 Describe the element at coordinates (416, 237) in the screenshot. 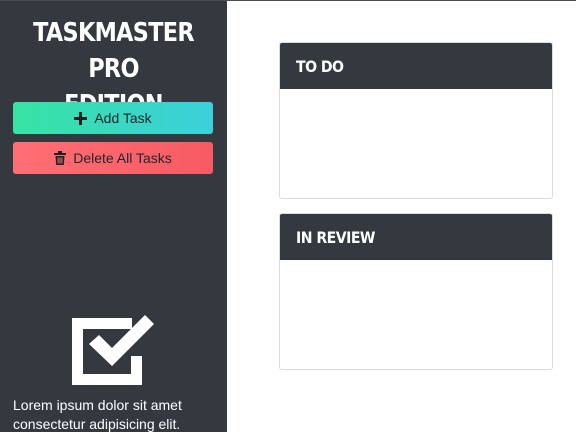

I see `board-in-review-header: IN REVIEW` at that location.